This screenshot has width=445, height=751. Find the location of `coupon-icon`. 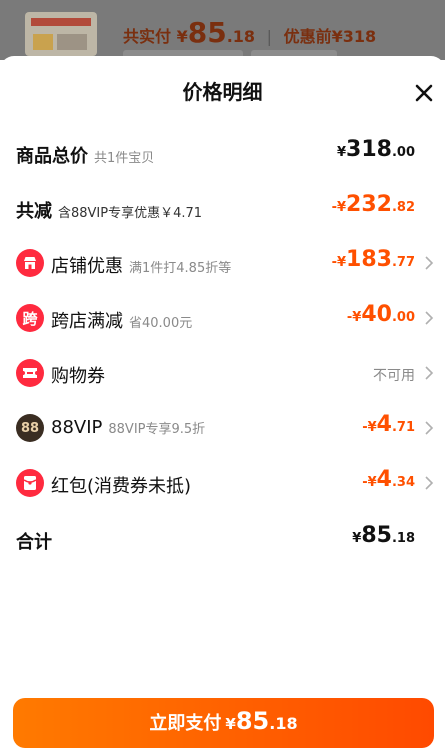

coupon-icon is located at coordinates (30, 373).